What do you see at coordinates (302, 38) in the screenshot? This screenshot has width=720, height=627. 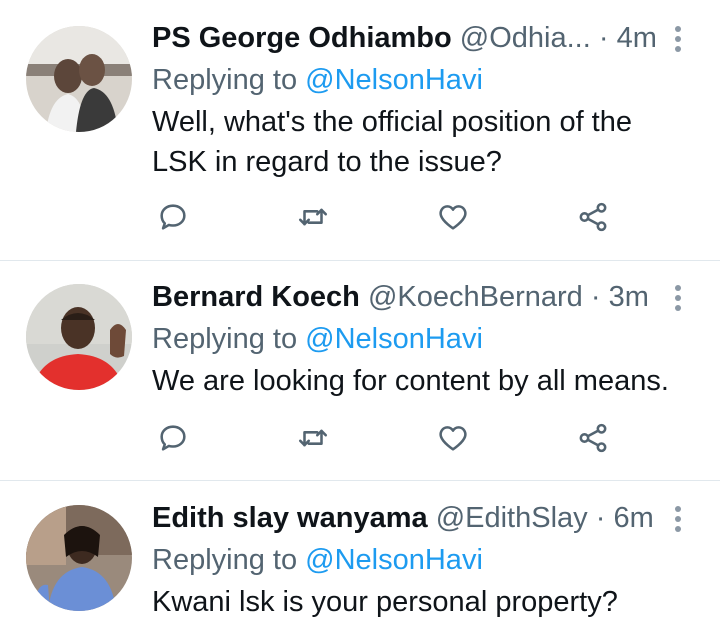 I see `display-name: PS George Odhiambo` at bounding box center [302, 38].